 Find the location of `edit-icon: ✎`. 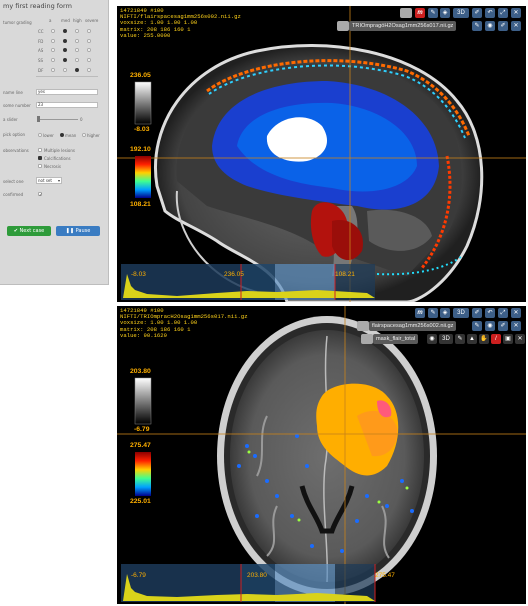

edit-icon: ✎ is located at coordinates (460, 339).